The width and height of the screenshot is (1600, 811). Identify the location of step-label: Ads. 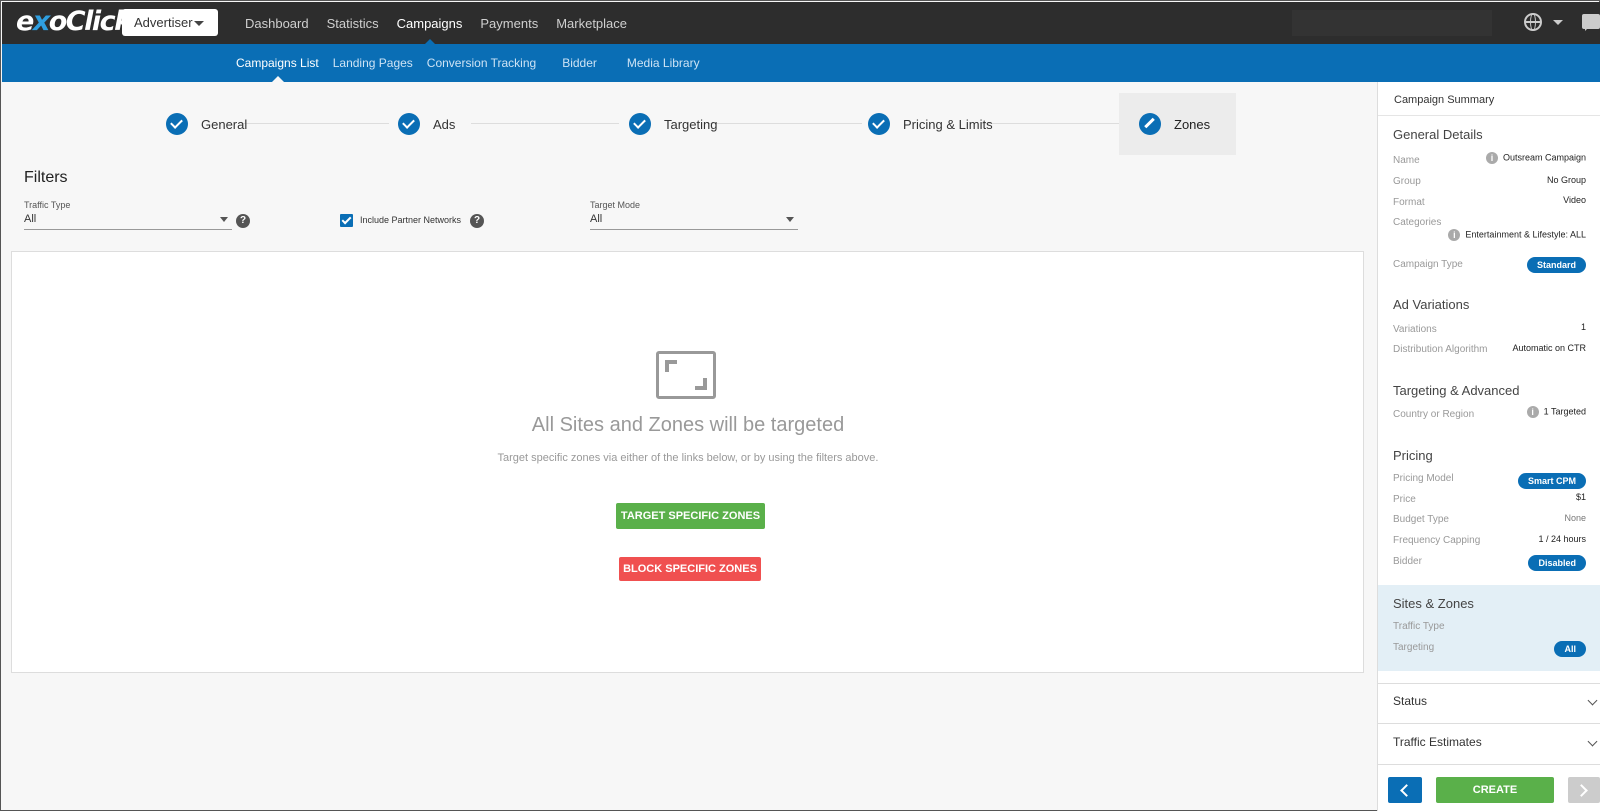
(444, 124).